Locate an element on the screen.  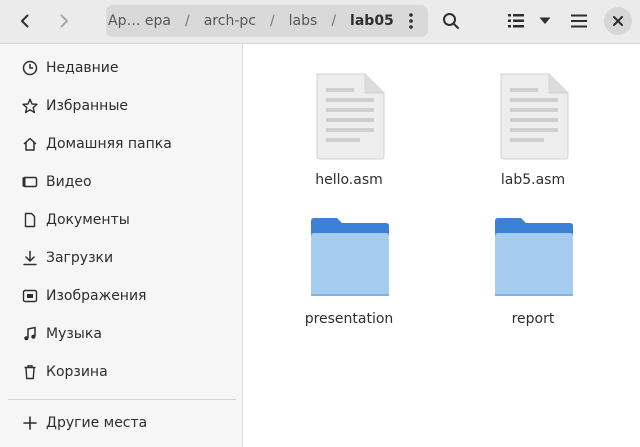
vertical-dots-icon is located at coordinates (411, 21).